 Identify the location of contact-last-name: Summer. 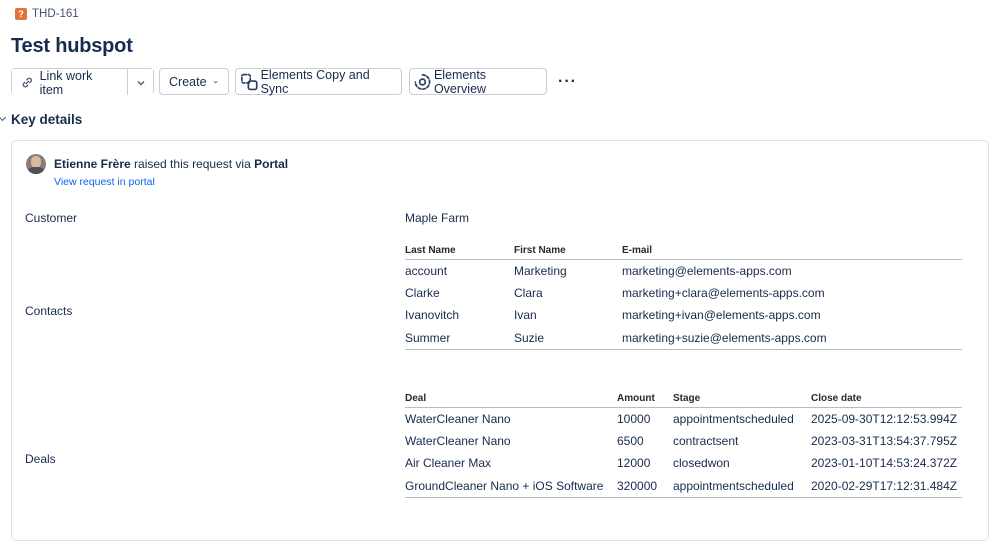
(459, 338).